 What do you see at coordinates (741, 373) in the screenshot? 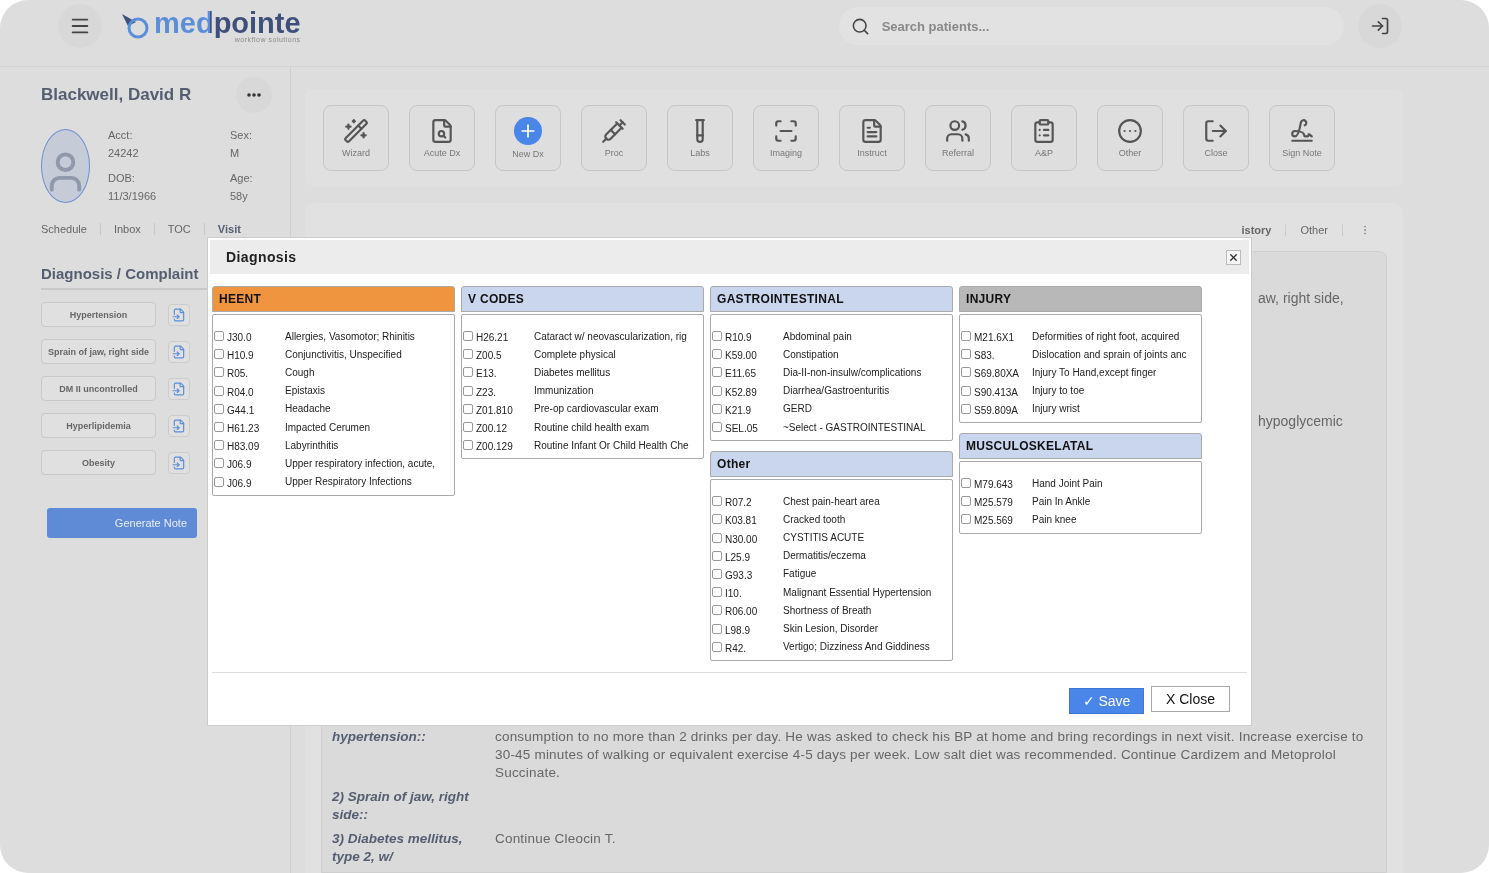
I see `diagnosis-code: E11.65` at bounding box center [741, 373].